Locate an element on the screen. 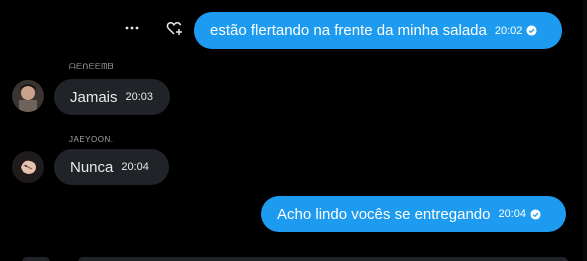 Image resolution: width=587 pixels, height=261 pixels. message-bubble: Acho lindo vocês se entregando 20:04 is located at coordinates (413, 214).